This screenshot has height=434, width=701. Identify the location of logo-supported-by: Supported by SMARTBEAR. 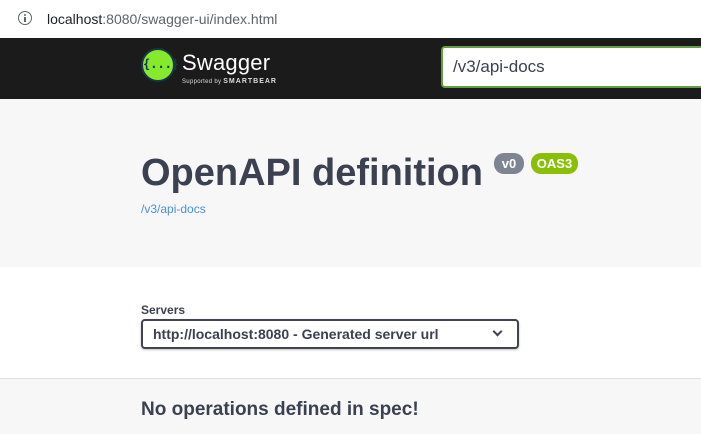
(229, 81).